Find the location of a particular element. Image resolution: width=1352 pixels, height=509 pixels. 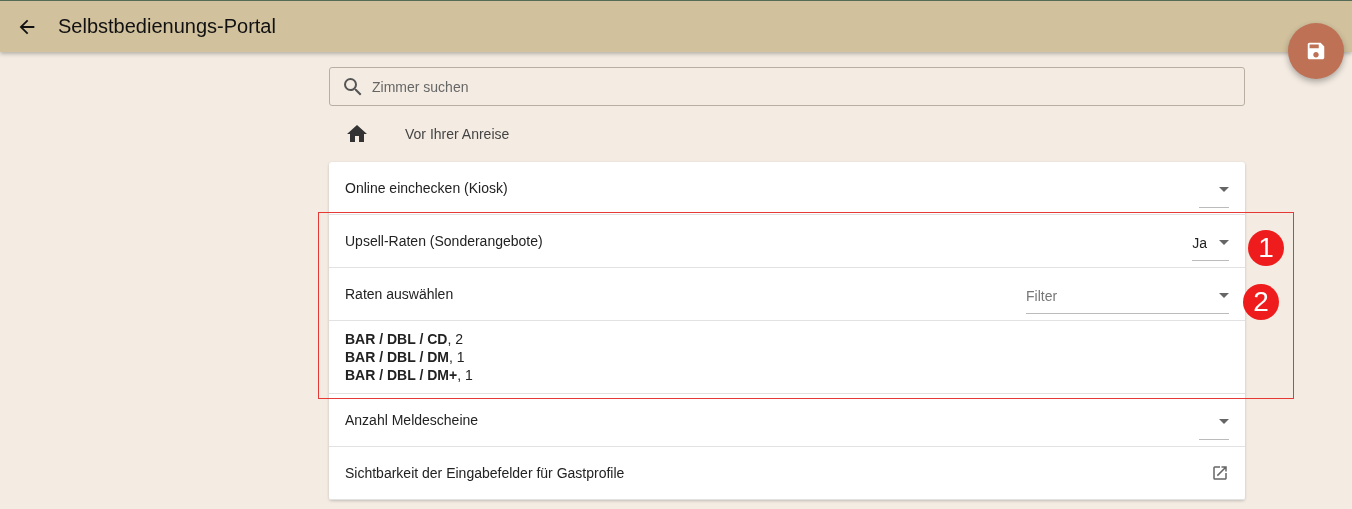

number-marker: 2 is located at coordinates (1261, 302).